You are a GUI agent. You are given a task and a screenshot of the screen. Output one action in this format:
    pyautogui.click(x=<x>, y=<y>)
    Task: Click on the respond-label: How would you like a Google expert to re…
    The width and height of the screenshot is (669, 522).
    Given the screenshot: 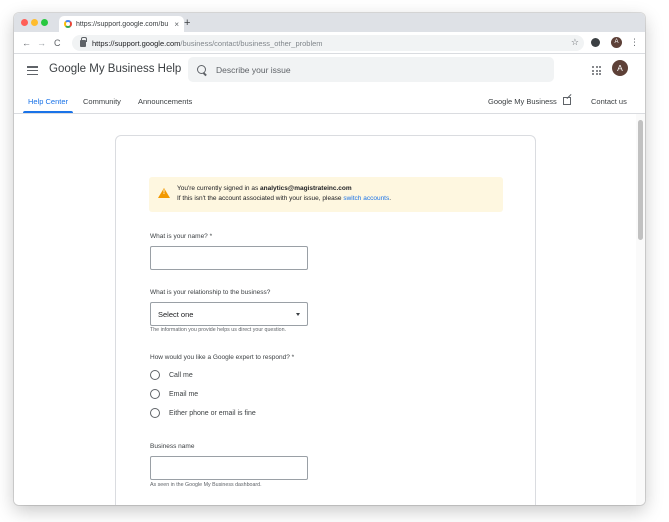 What is the action you would take?
    pyautogui.click(x=222, y=357)
    